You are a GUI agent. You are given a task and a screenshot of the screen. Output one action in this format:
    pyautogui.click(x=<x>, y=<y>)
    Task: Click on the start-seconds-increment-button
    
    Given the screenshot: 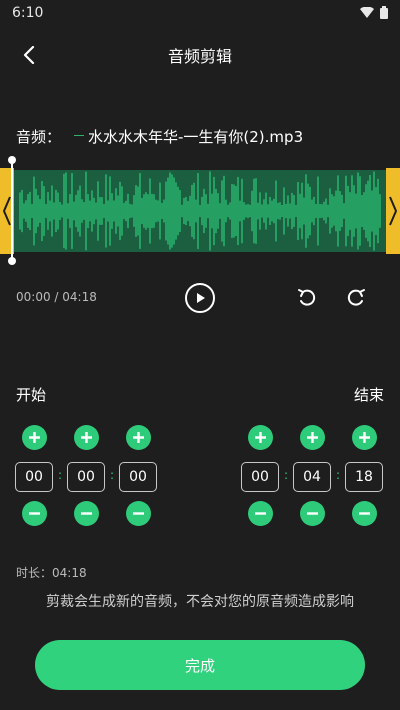 What is the action you would take?
    pyautogui.click(x=138, y=437)
    